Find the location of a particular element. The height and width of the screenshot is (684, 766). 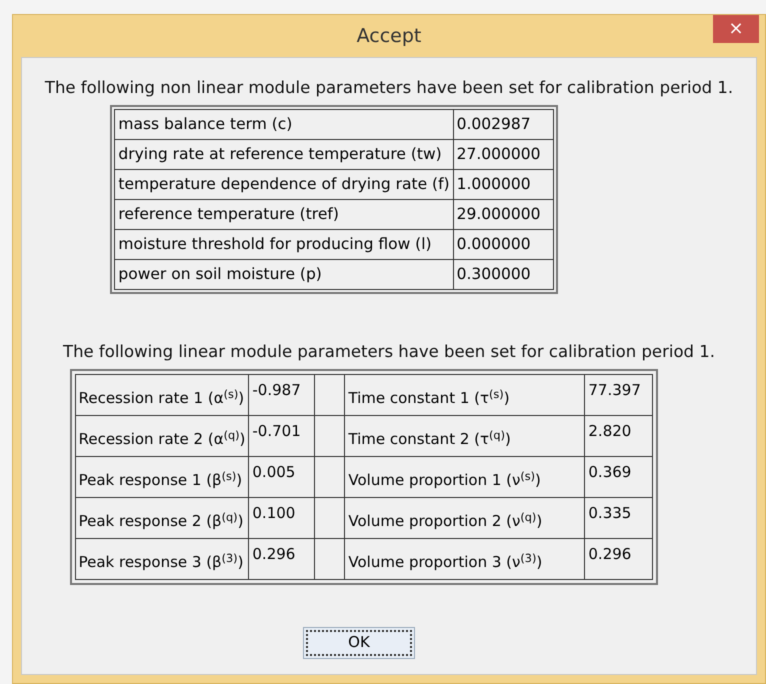

table-cell: Volume proportion 2 (ν$^{(q)}$) is located at coordinates (464, 517).